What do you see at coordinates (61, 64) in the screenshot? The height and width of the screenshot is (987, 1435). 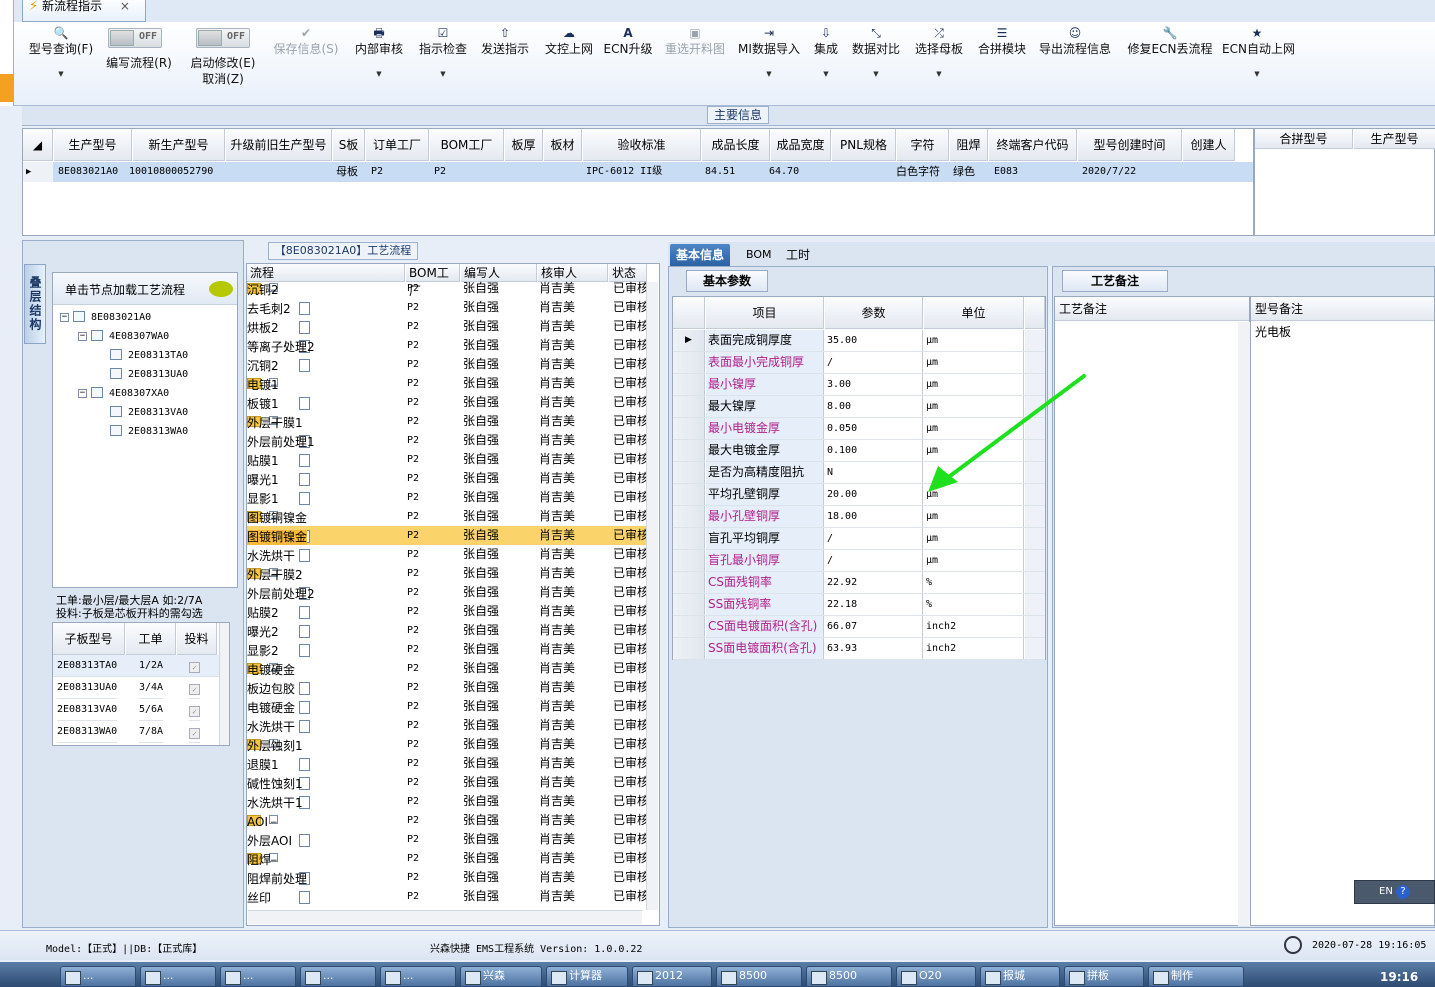 I see `model-query-button: 🔍 型号查询(F) ▼` at bounding box center [61, 64].